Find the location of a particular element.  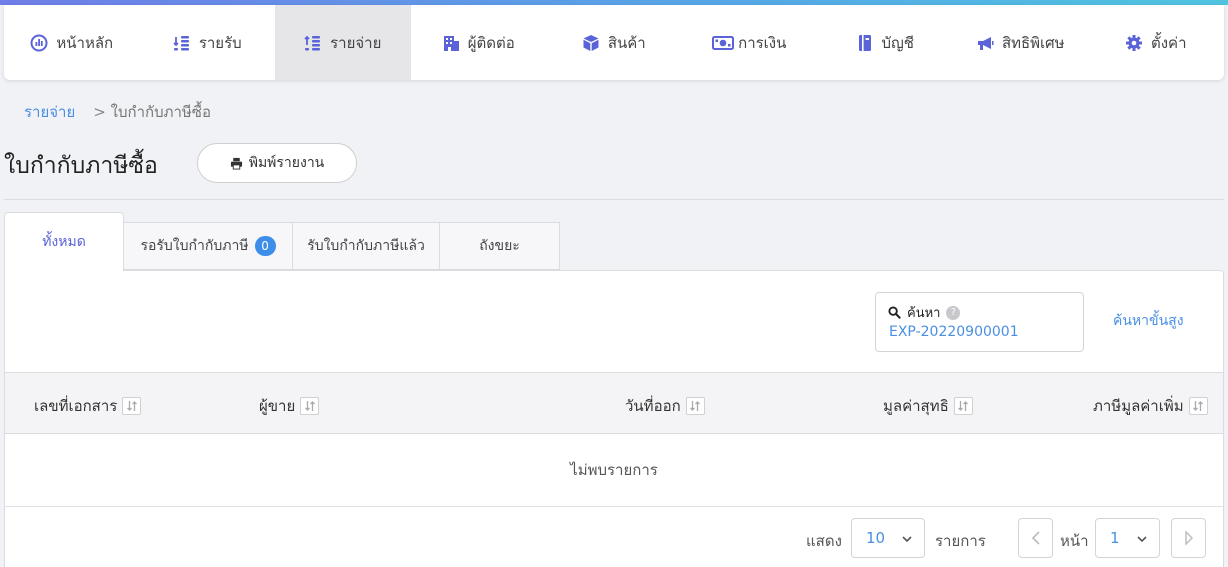

column-header-label: วันที่ออก is located at coordinates (653, 406).